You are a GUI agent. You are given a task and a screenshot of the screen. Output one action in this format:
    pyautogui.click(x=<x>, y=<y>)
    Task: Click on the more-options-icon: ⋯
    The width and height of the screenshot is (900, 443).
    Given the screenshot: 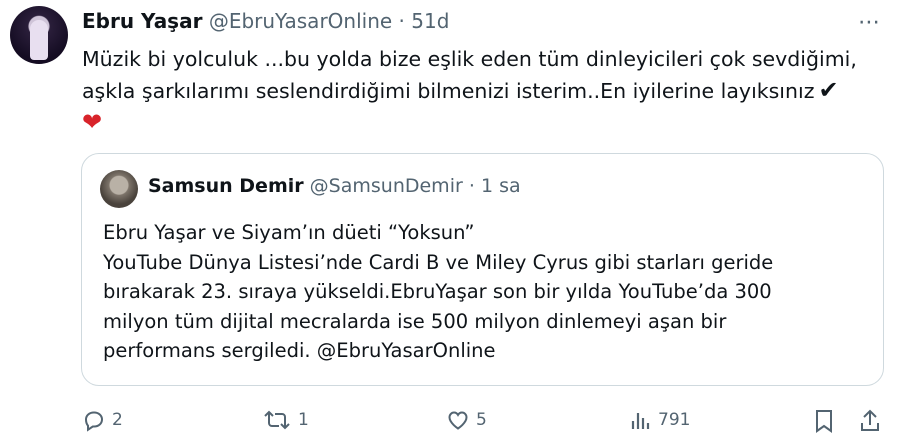 What is the action you would take?
    pyautogui.click(x=869, y=22)
    